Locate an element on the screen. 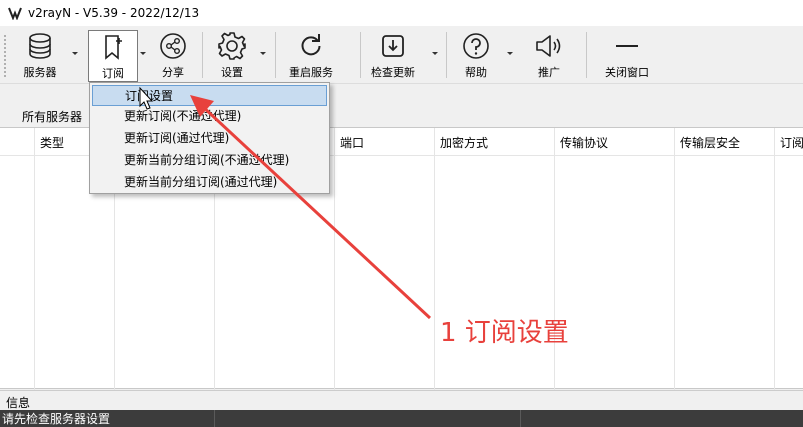 This screenshot has width=803, height=427. toolbar-grip is located at coordinates (5, 56).